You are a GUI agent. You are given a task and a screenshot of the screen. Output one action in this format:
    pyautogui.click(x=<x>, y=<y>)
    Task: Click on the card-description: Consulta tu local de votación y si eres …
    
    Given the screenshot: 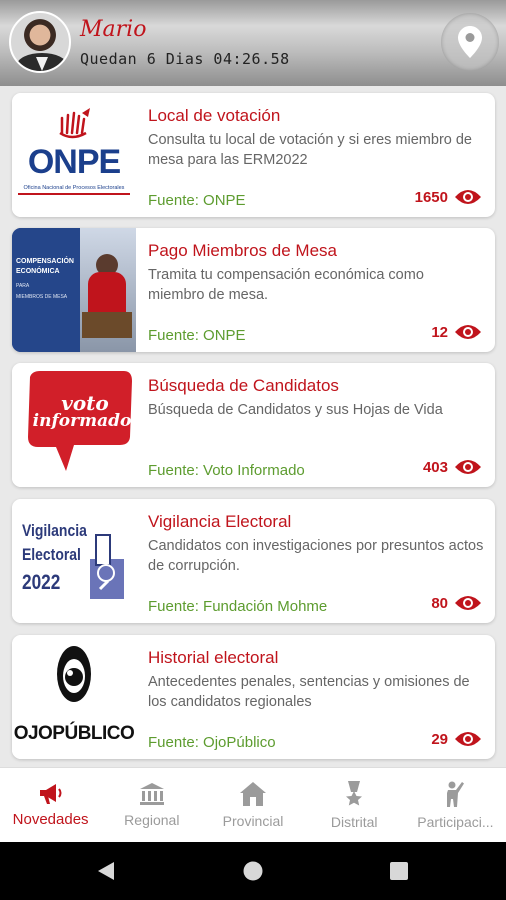 What is the action you would take?
    pyautogui.click(x=310, y=150)
    